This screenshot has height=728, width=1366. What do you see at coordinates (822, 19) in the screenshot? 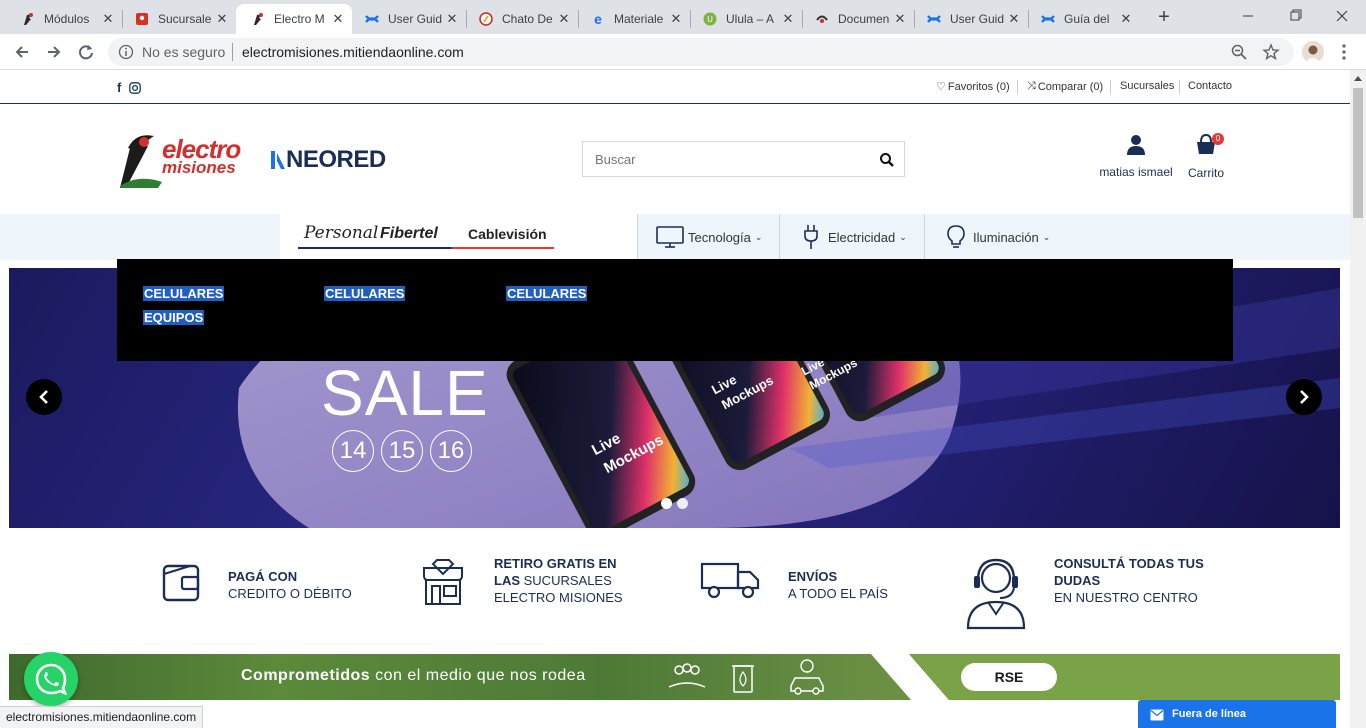
I see `doc-icon` at bounding box center [822, 19].